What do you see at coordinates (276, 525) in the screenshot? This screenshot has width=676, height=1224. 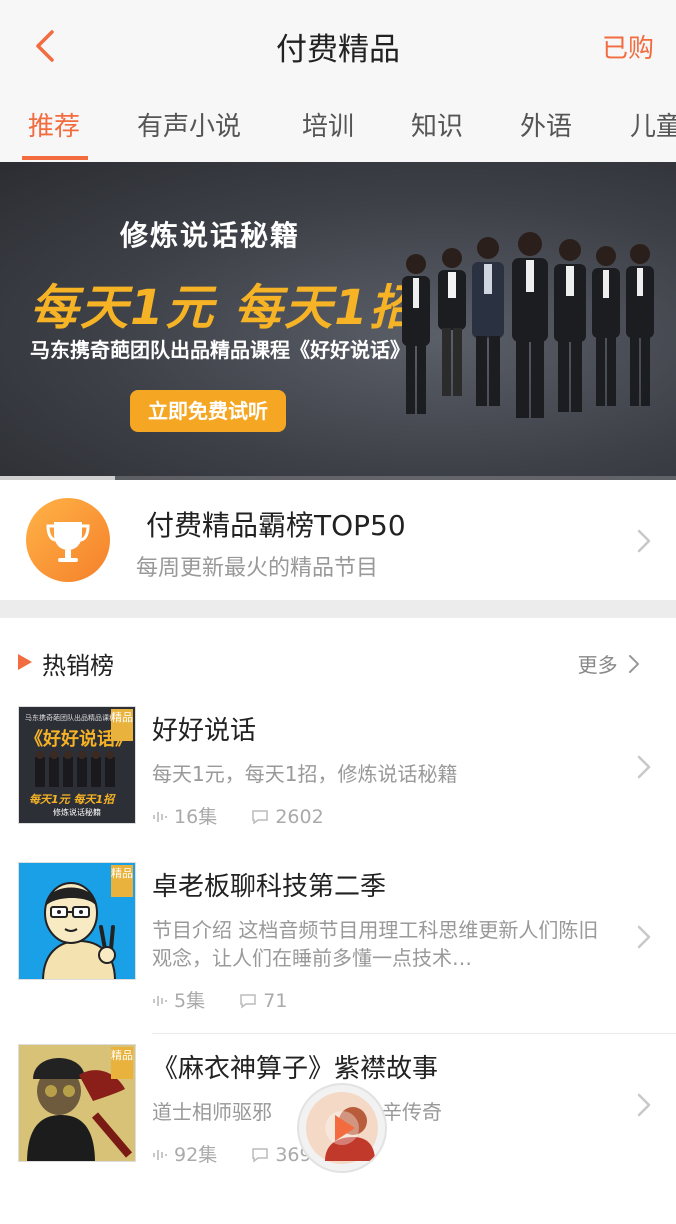 I see `top50-title: 付费精品霸榜TOP50` at bounding box center [276, 525].